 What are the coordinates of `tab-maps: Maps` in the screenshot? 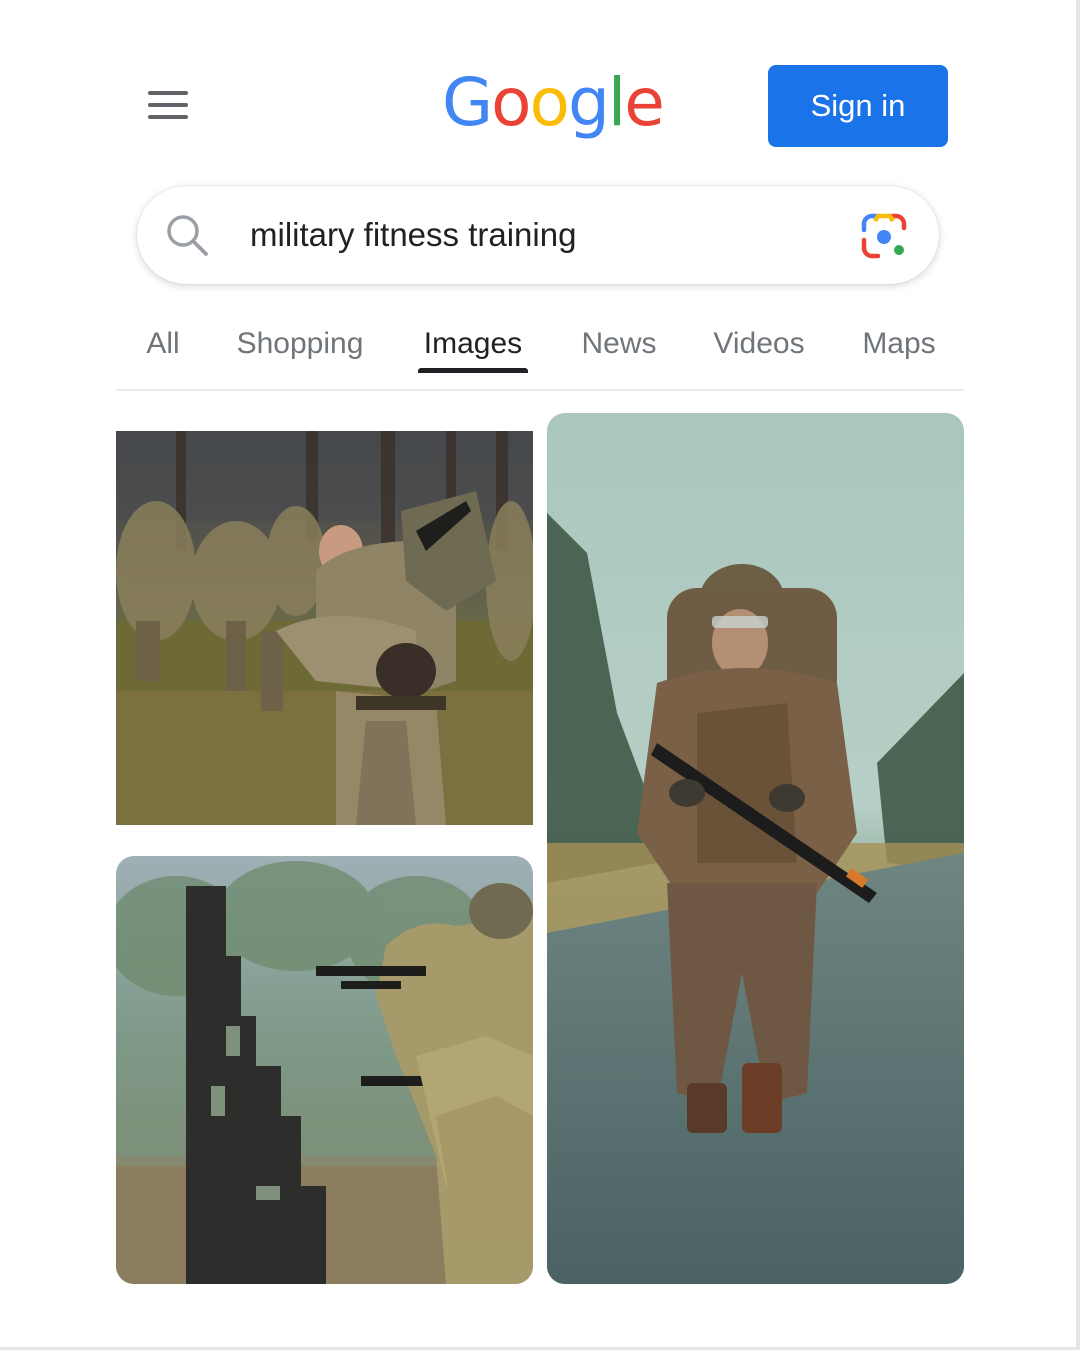 It's located at (899, 344).